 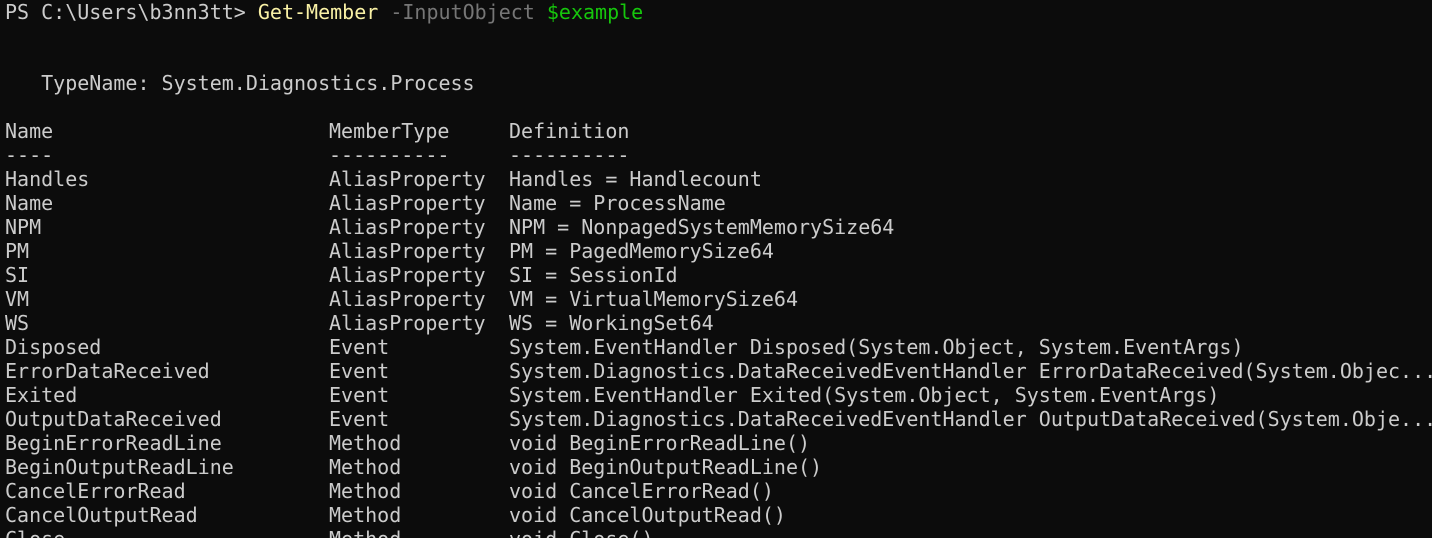 What do you see at coordinates (17, 275) in the screenshot?
I see `member-name: SI` at bounding box center [17, 275].